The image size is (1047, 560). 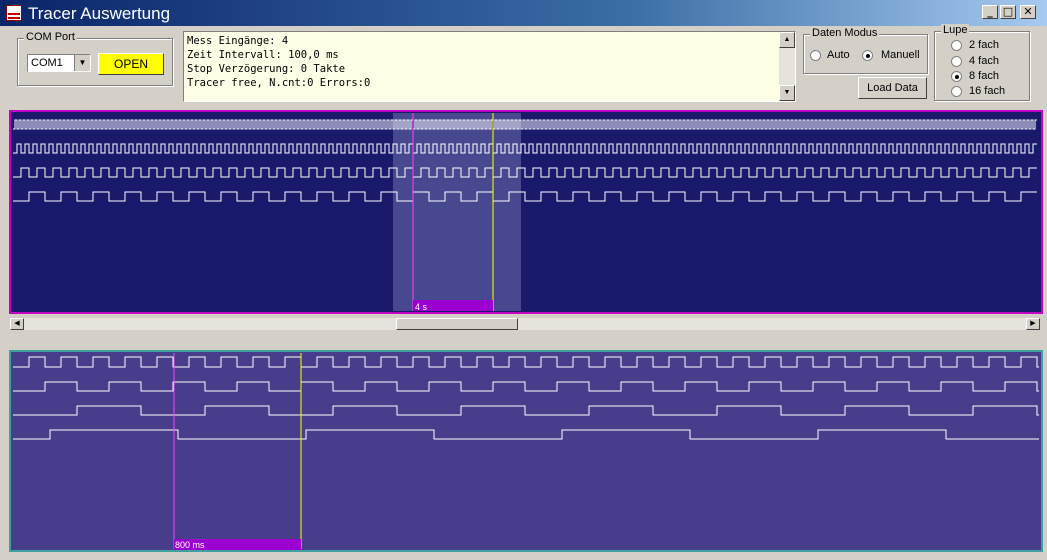 What do you see at coordinates (266, 69) in the screenshot?
I see `message-line: Stop Verzögerung: 0 Takte` at bounding box center [266, 69].